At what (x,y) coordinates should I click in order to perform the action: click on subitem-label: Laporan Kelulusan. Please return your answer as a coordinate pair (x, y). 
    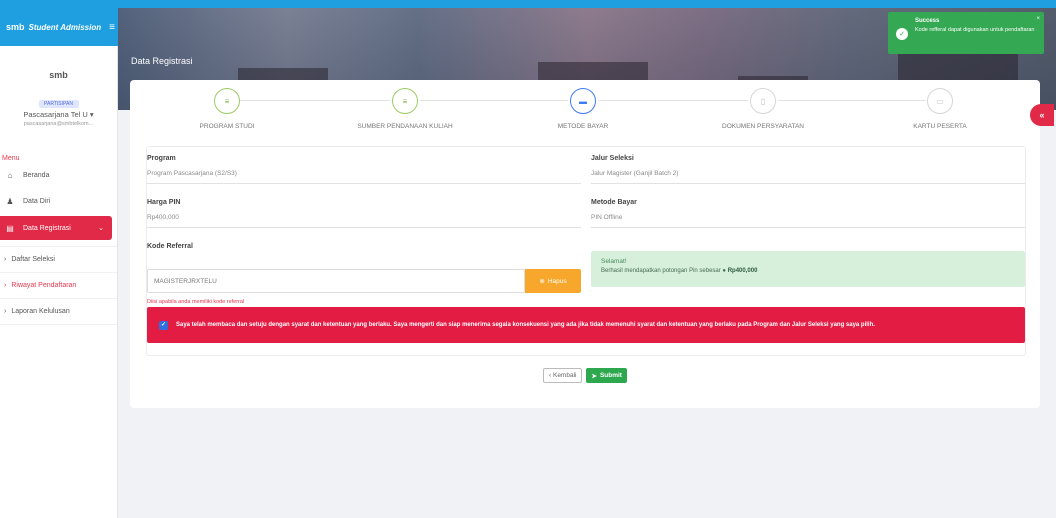
    Looking at the image, I should click on (40, 311).